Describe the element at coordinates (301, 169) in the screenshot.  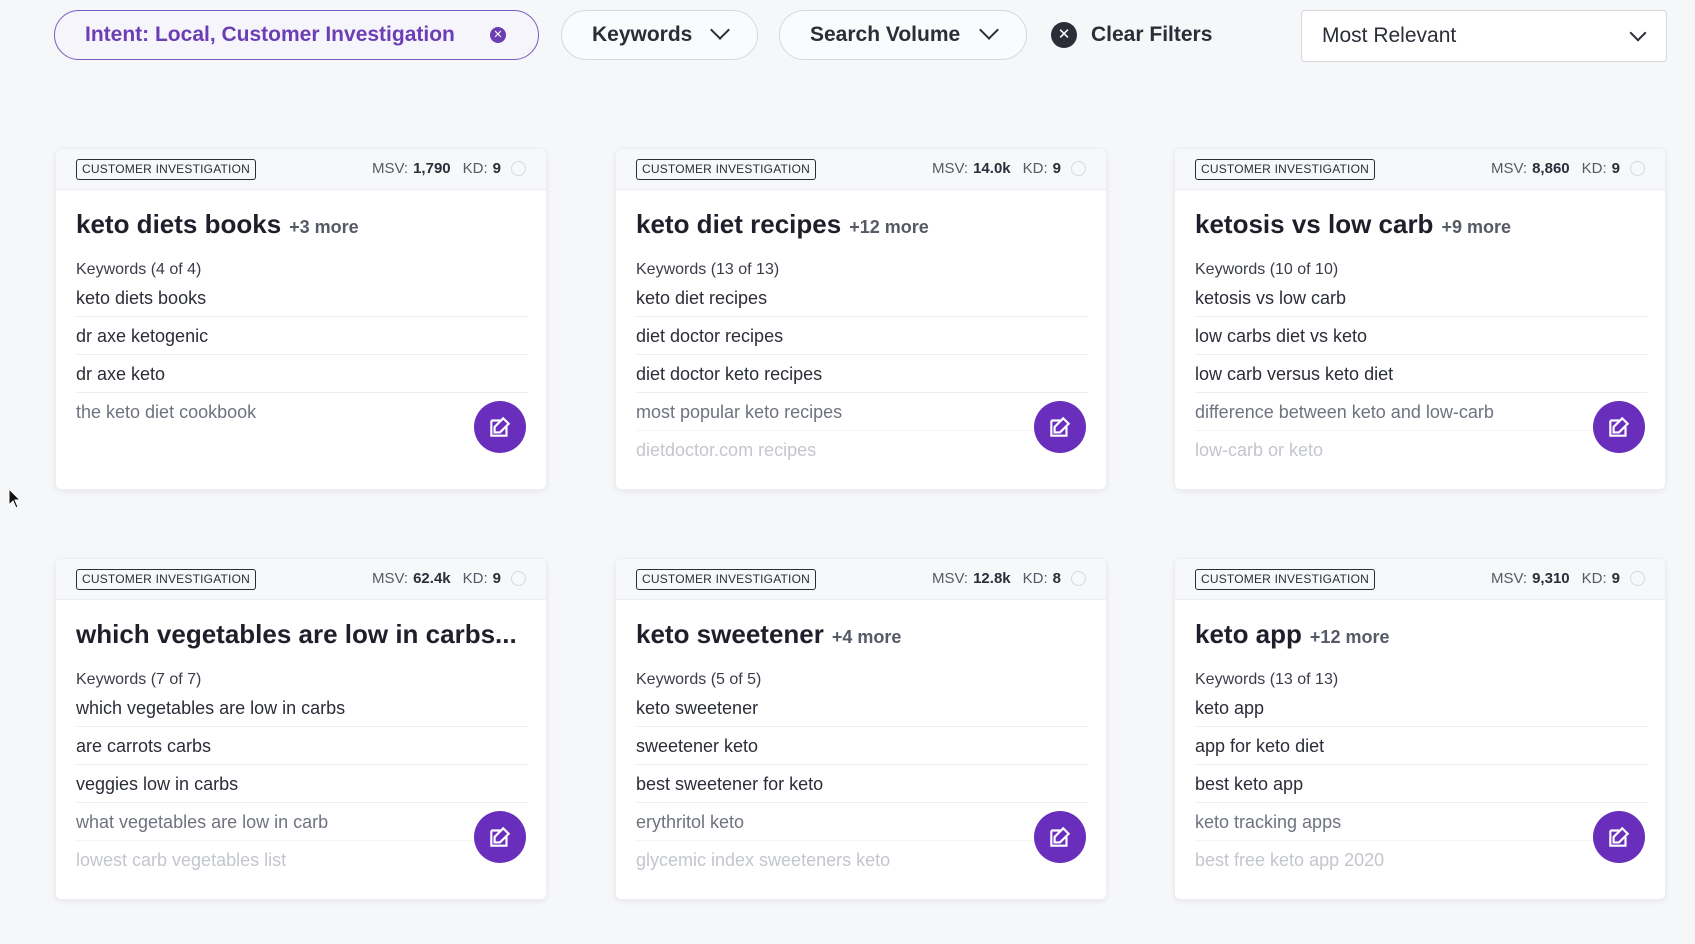
I see `card-header: CUSTOMER INVESTIGATION MSV: 1,790 KD: 9` at that location.